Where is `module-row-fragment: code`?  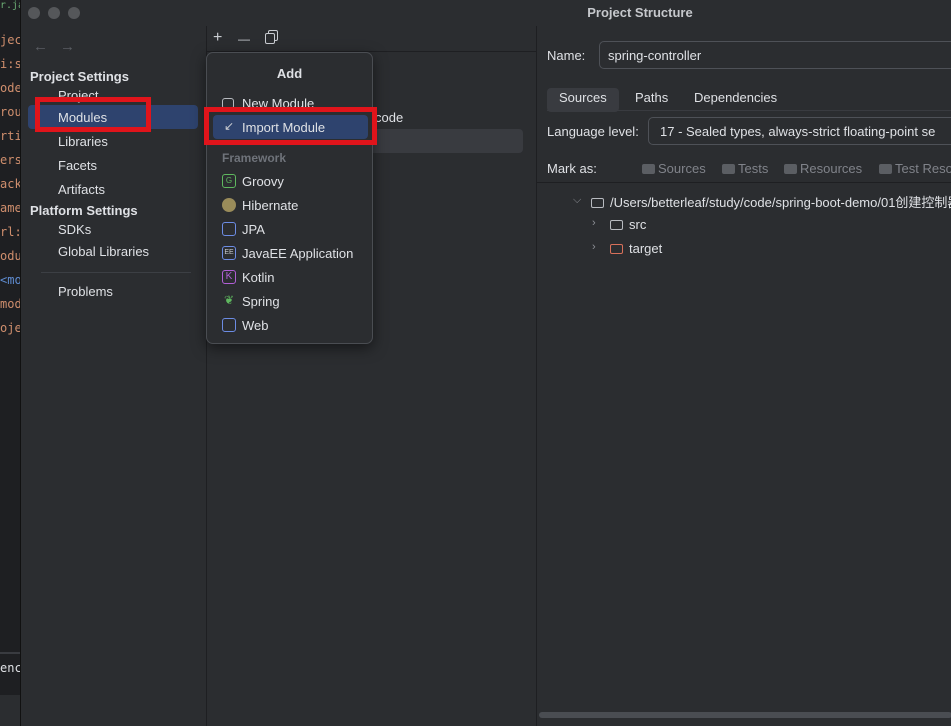
module-row-fragment: code is located at coordinates (389, 117).